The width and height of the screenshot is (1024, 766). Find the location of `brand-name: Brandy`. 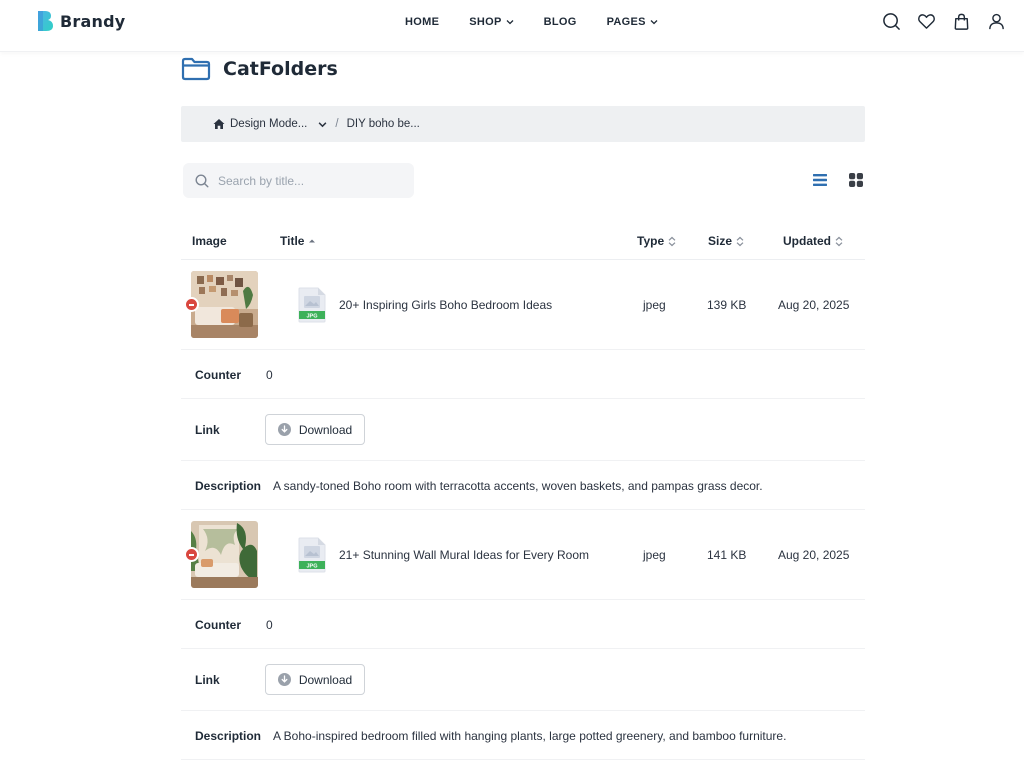

brand-name: Brandy is located at coordinates (93, 21).